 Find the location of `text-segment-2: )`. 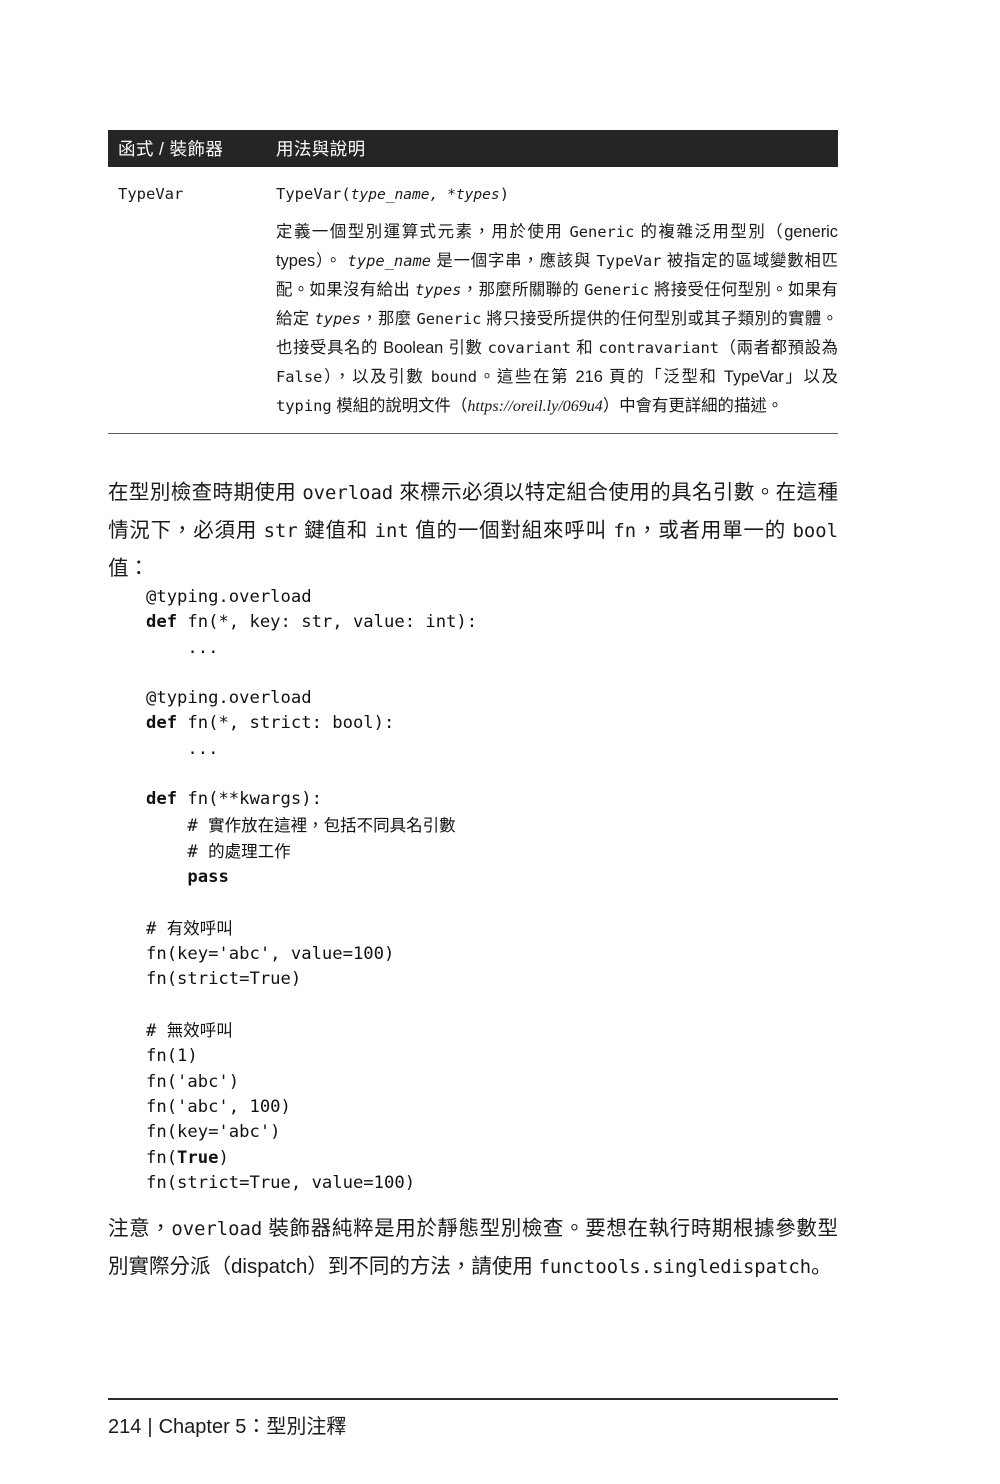

text-segment-2: ) is located at coordinates (223, 1157).